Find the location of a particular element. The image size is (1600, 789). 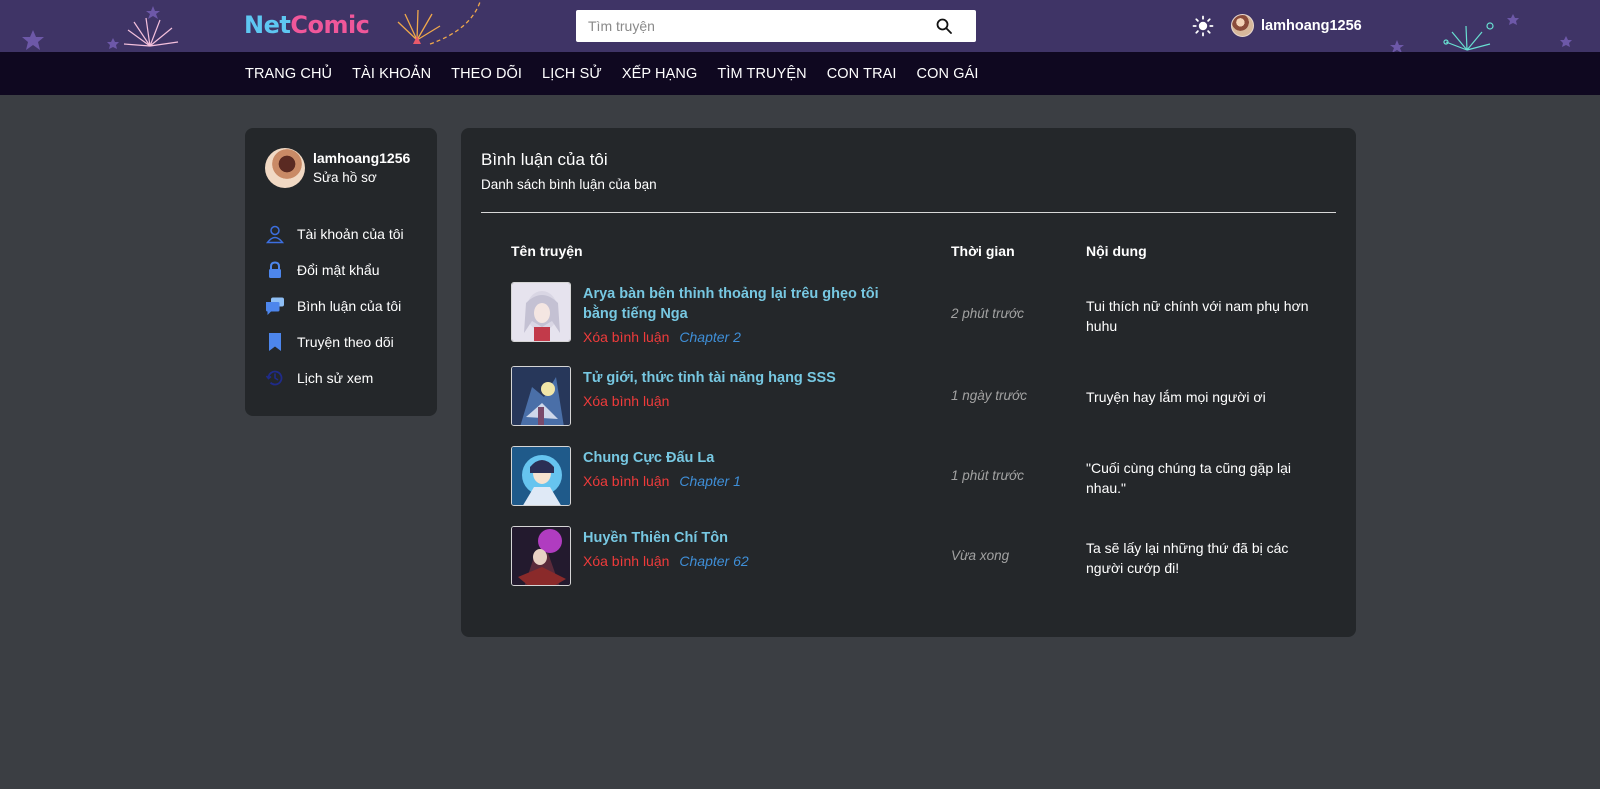

comment-time: Vừa xong is located at coordinates (980, 555).